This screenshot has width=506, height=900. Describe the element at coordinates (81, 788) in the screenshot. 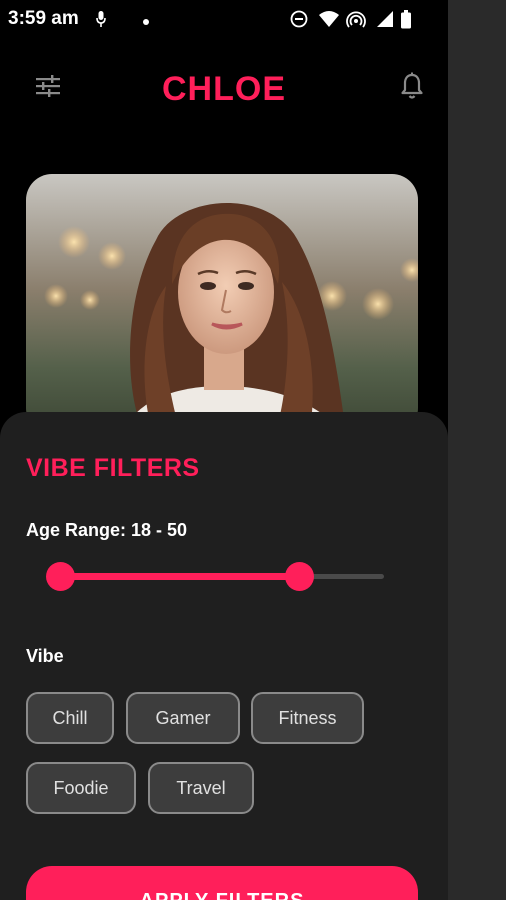

I see `vibe-chip-foodie: Foodie` at that location.